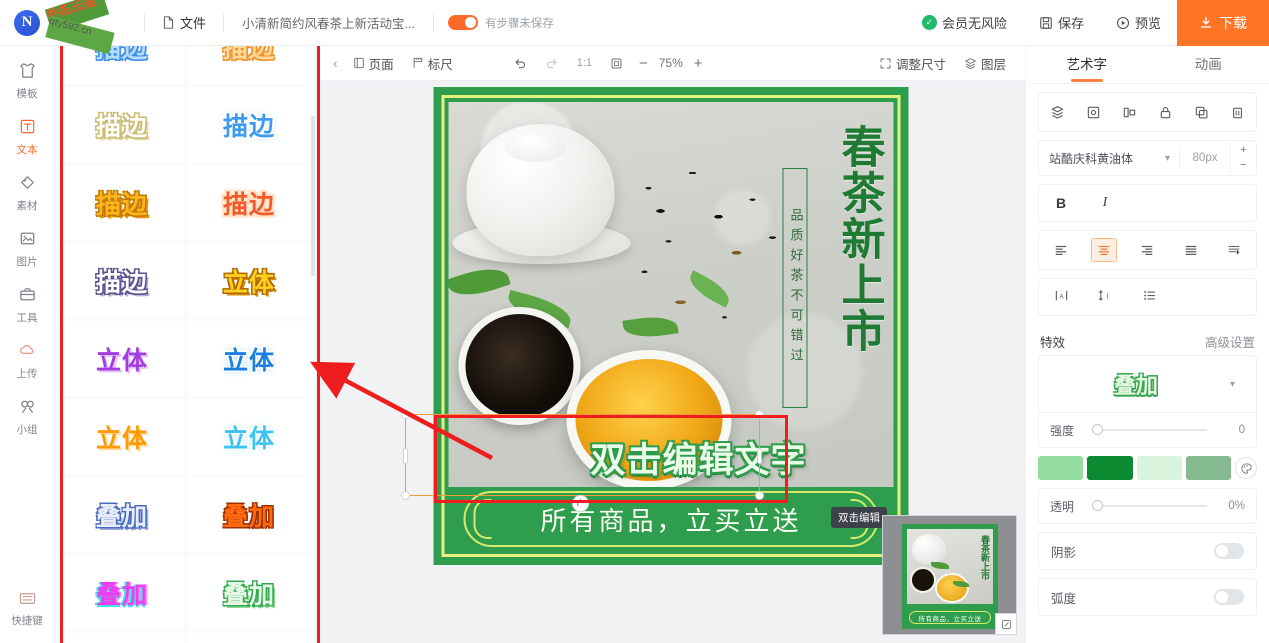 Image resolution: width=1269 pixels, height=643 pixels. Describe the element at coordinates (552, 63) in the screenshot. I see `redo-button` at that location.